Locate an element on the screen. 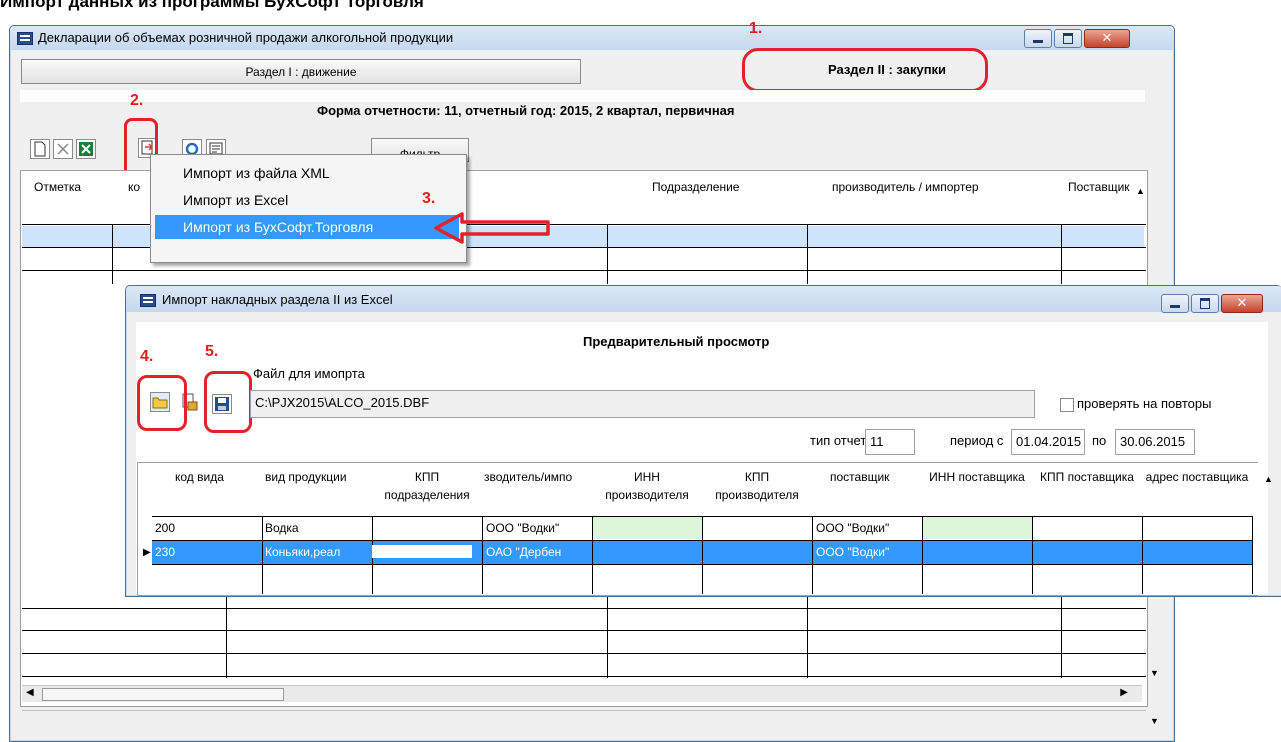 The width and height of the screenshot is (1281, 742). import-close-button: ✕ is located at coordinates (1242, 303).